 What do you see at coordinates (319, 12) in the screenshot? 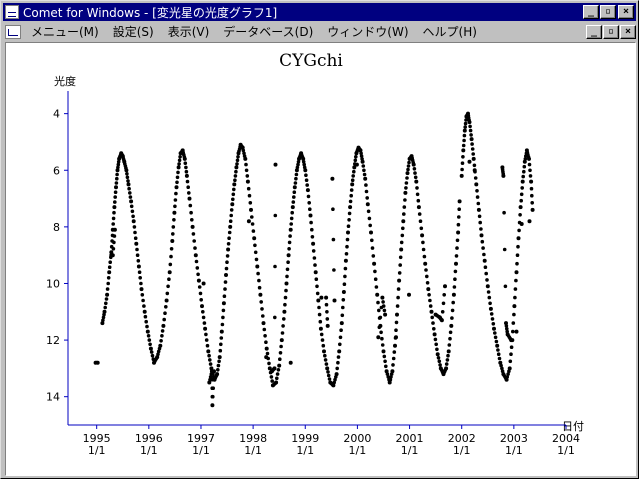
I see `title-bar: Comet for Windows - [変光星の光度グラフ1] _ ▫ ×` at bounding box center [319, 12].